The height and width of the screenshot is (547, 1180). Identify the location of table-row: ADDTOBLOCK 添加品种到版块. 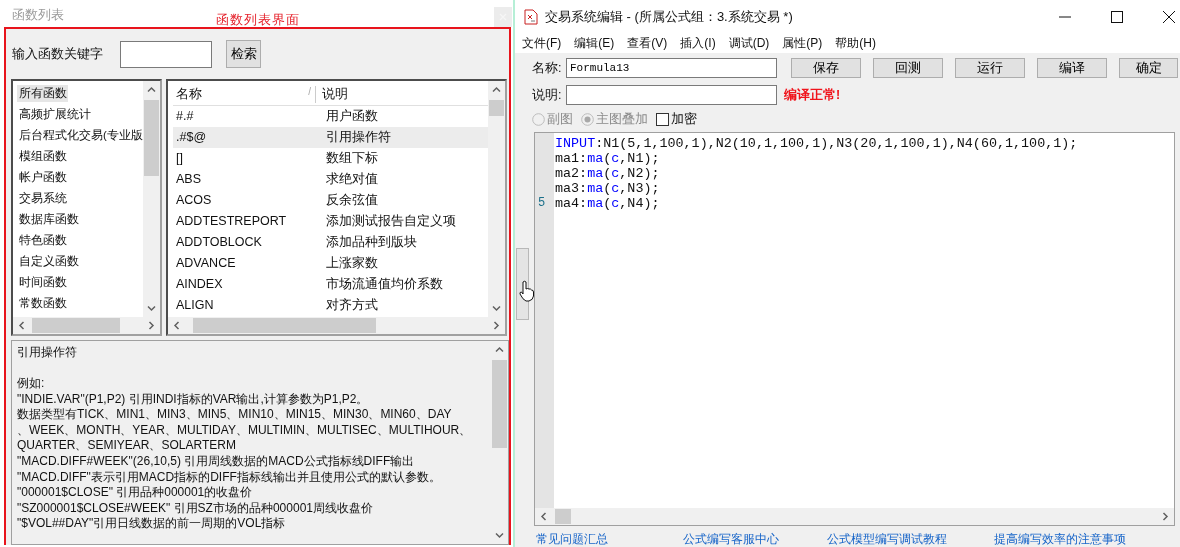
(330, 242).